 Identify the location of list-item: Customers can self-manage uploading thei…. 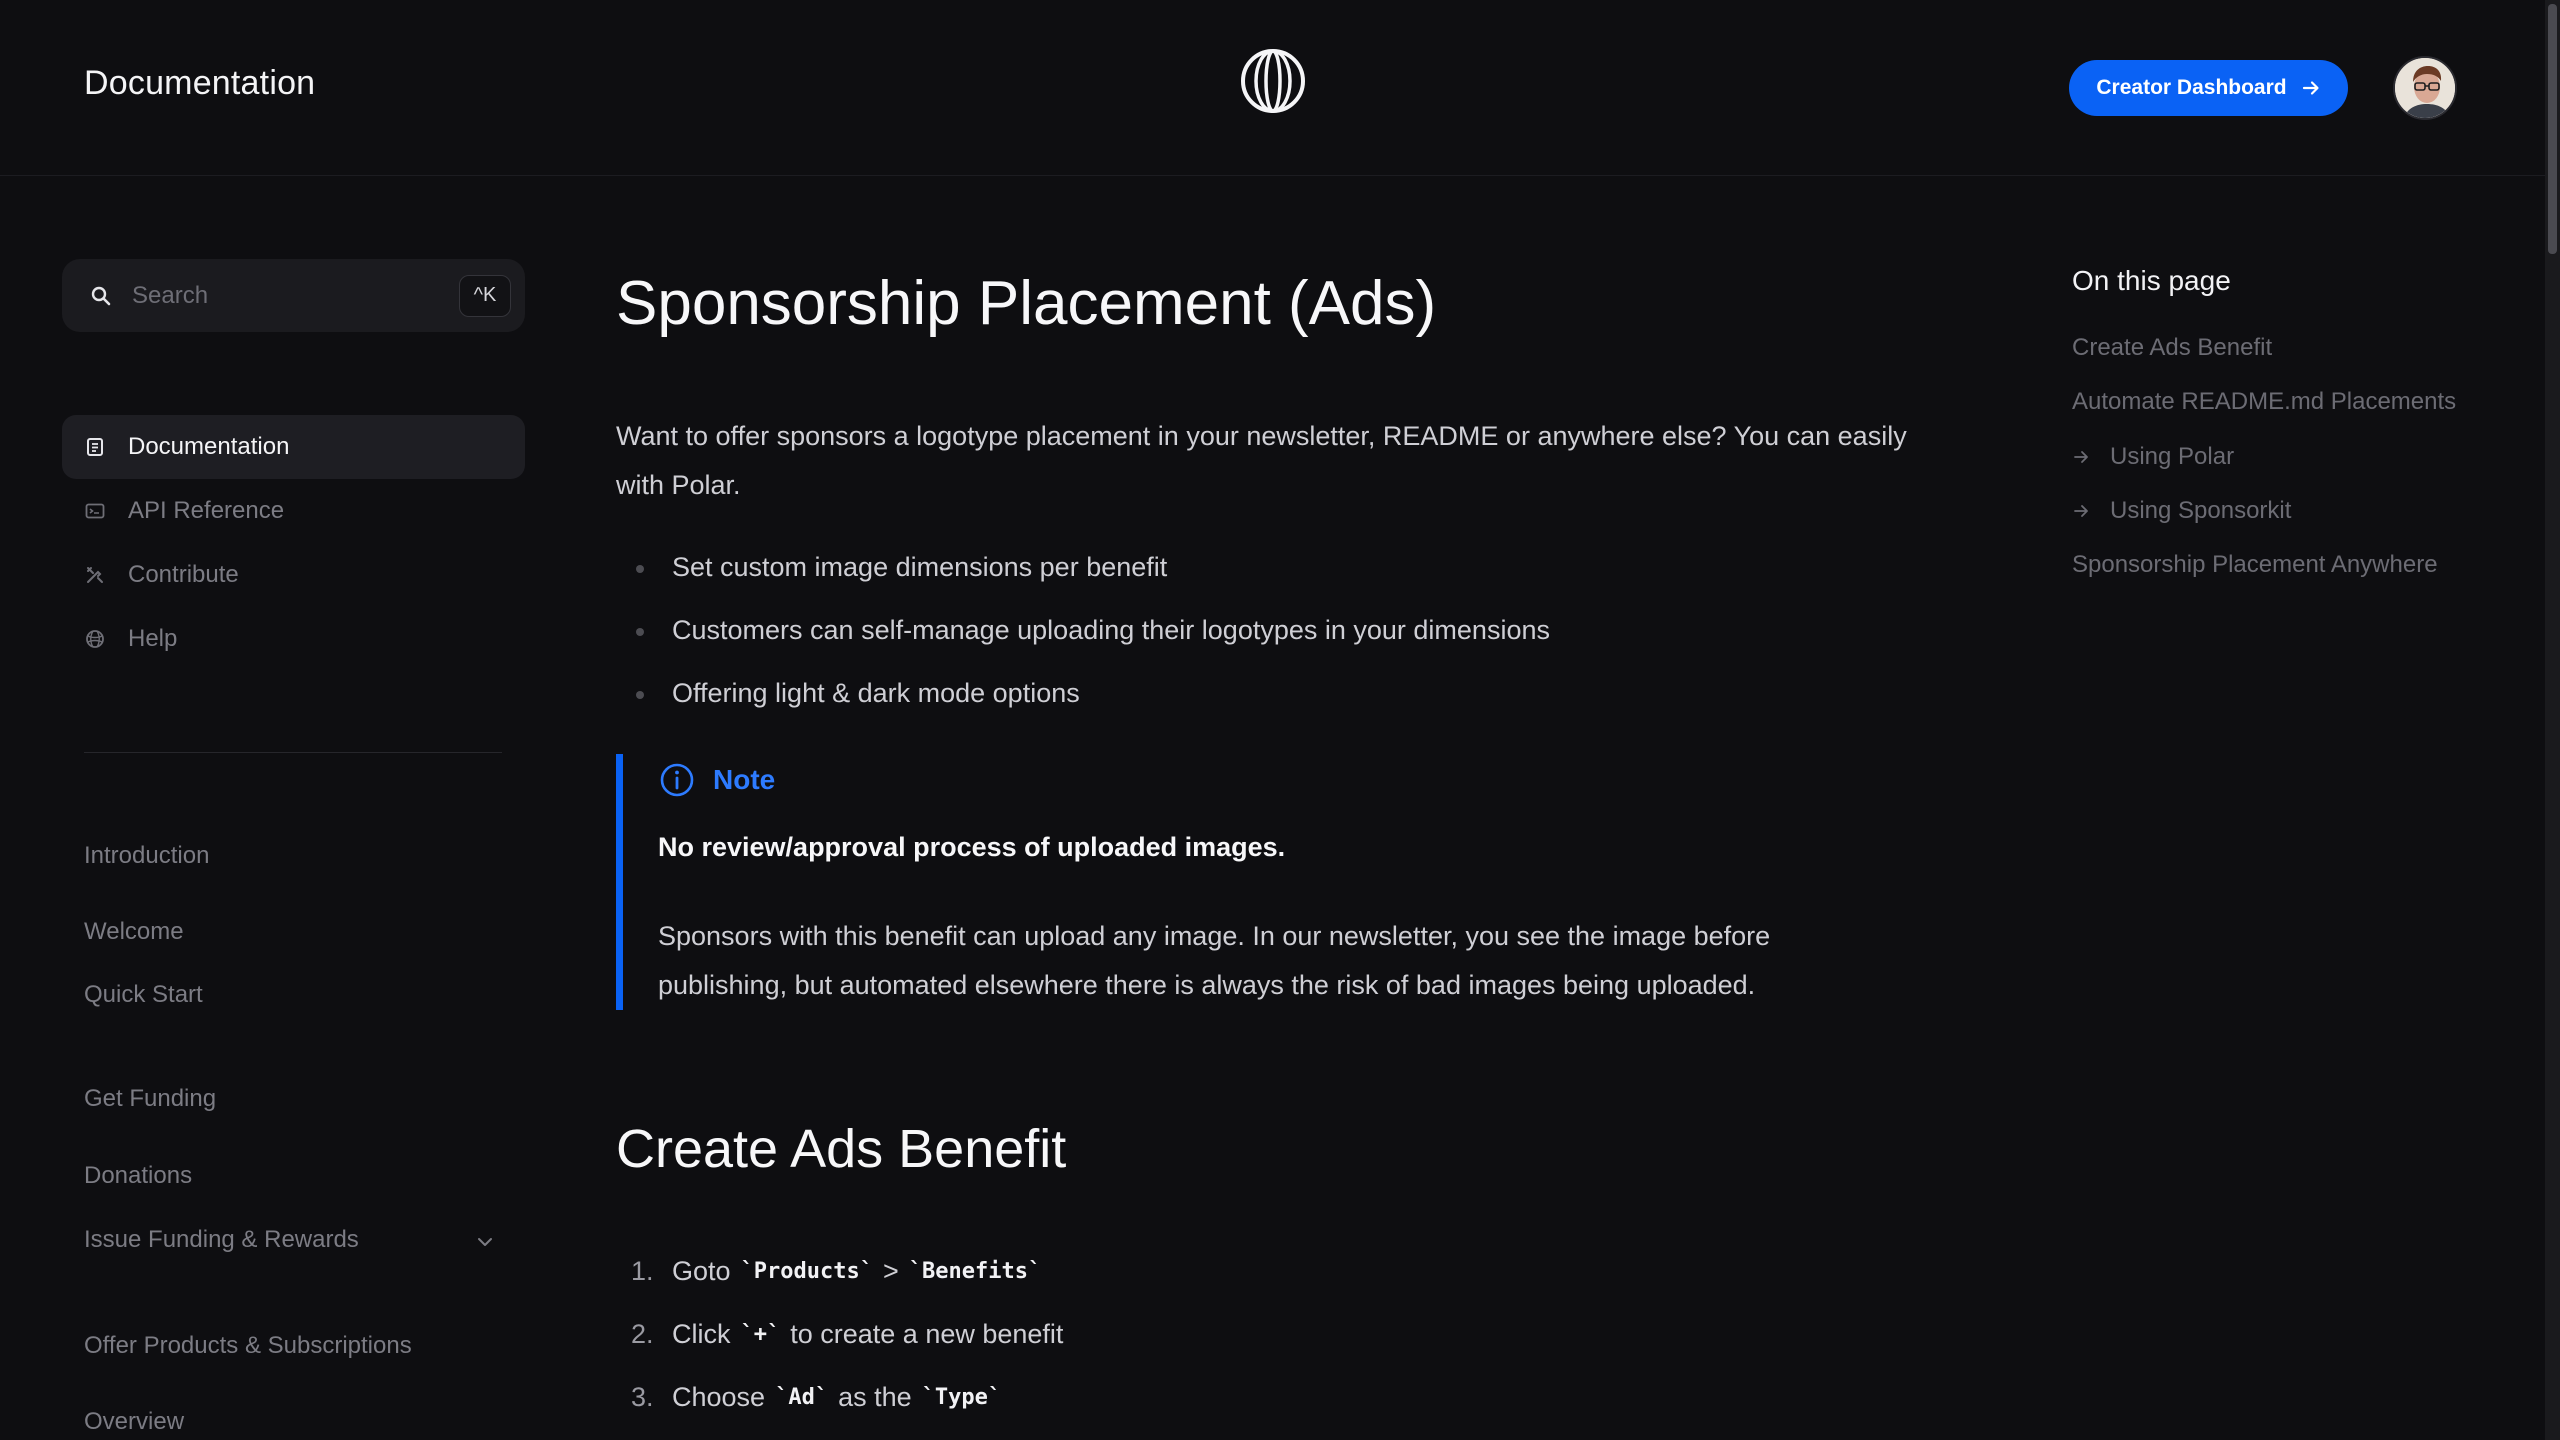
(1276, 636).